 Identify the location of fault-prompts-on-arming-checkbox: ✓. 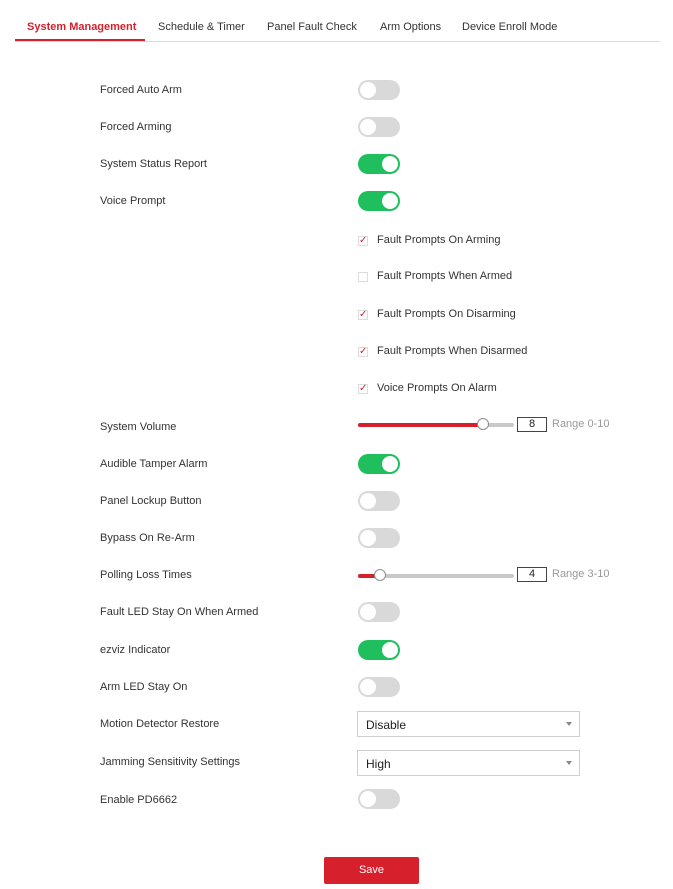
(363, 240).